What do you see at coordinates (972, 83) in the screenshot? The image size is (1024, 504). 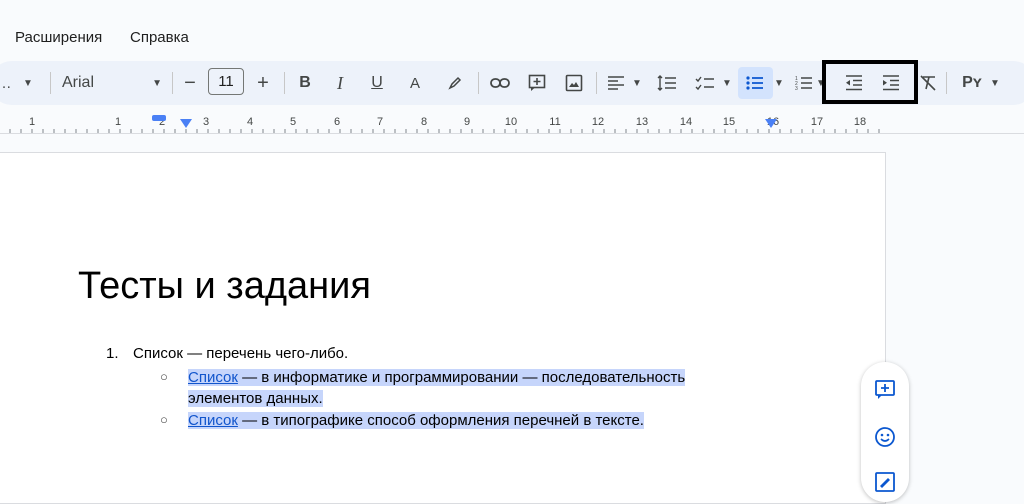 I see `input-tools-button: Рʏ` at bounding box center [972, 83].